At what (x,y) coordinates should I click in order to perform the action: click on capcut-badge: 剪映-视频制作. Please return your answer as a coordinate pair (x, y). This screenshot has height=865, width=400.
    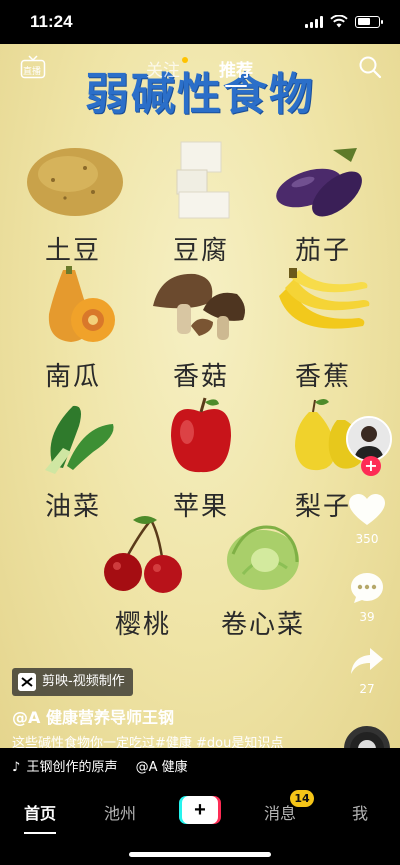
    Looking at the image, I should click on (72, 682).